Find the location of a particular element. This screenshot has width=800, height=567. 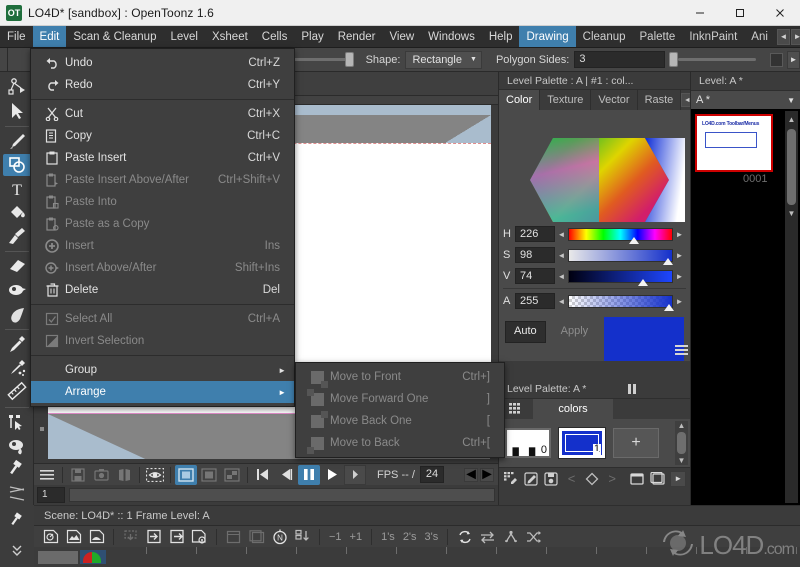

duplicate-page-icon is located at coordinates (657, 479).